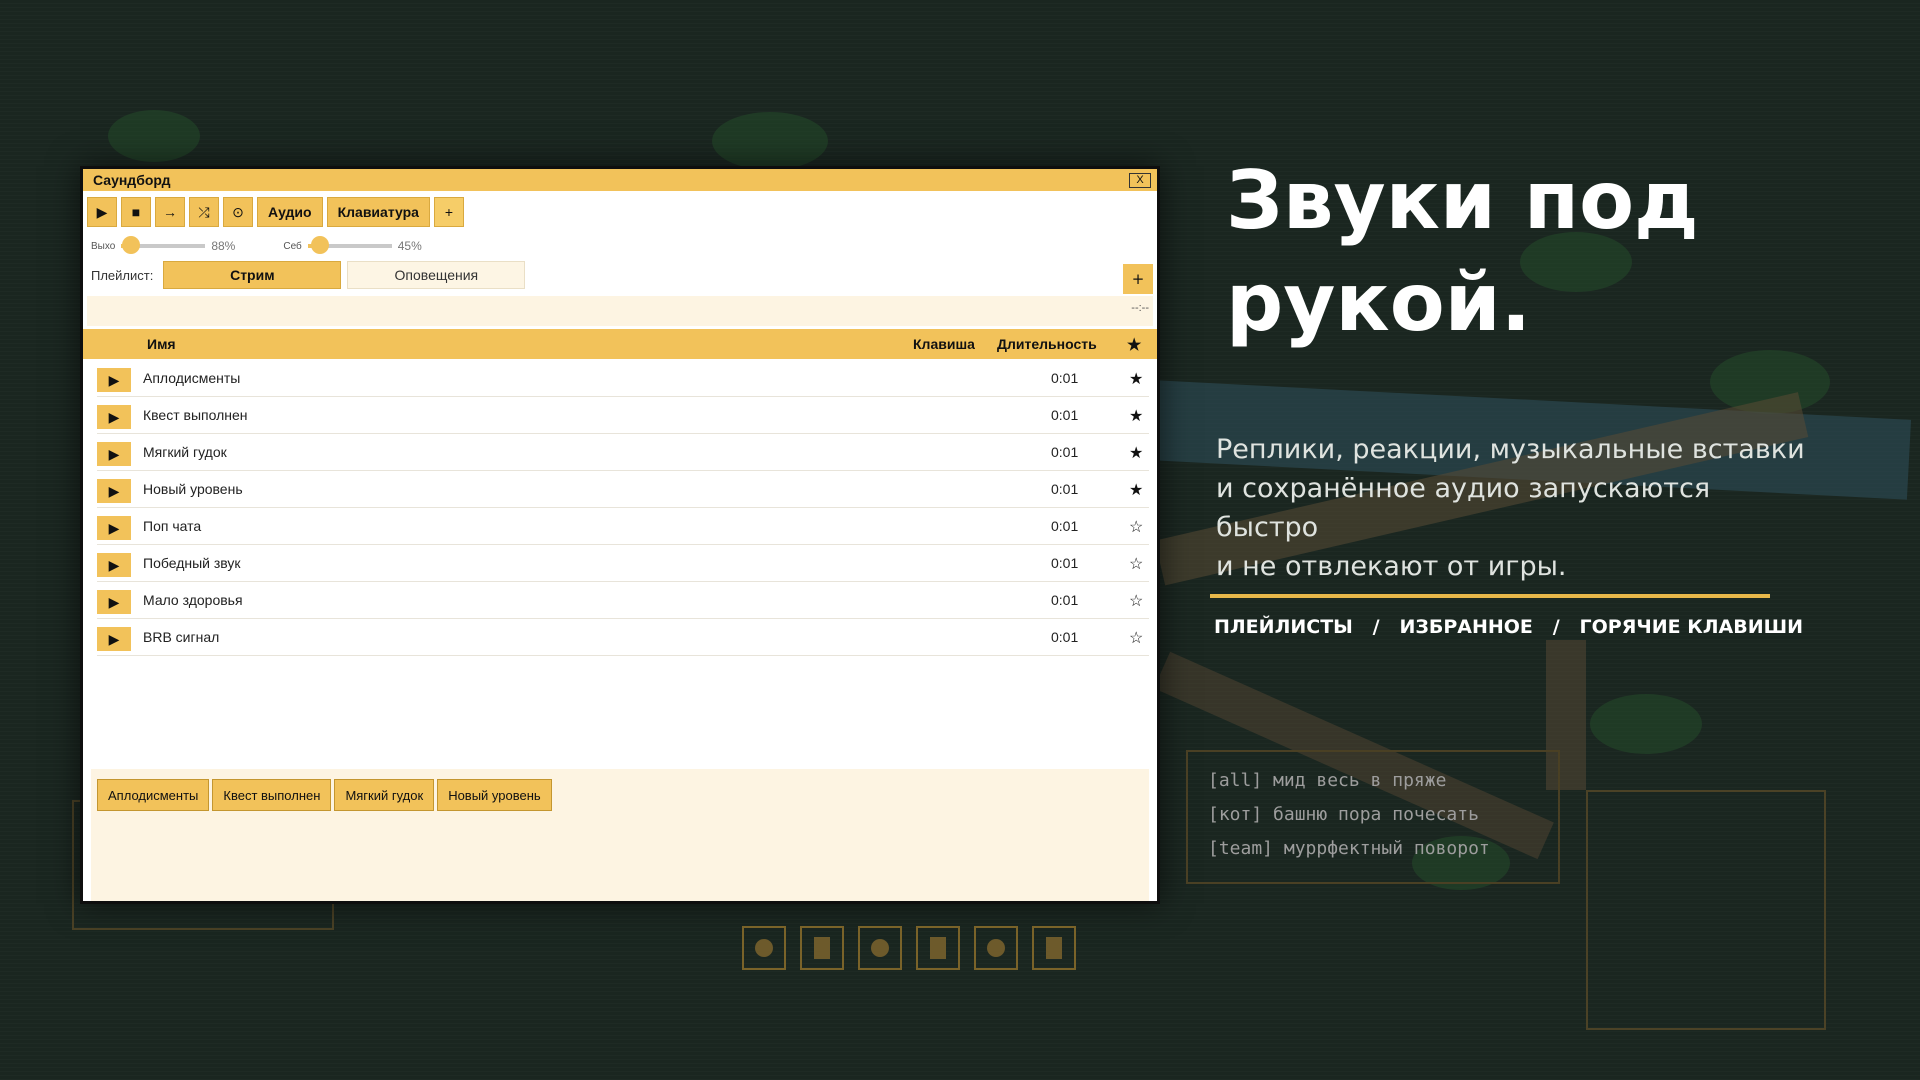 The height and width of the screenshot is (1080, 1920). Describe the element at coordinates (1343, 814) in the screenshot. I see `chat-message: [кот] башню пора почесать` at that location.